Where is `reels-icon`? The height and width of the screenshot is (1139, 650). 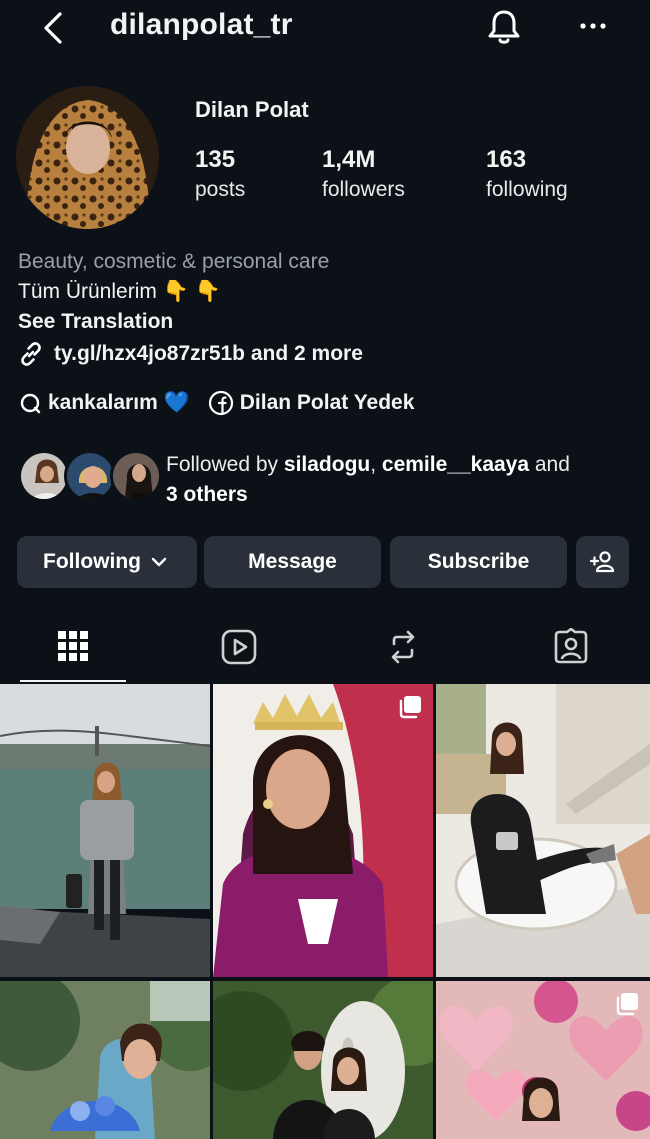 reels-icon is located at coordinates (239, 647).